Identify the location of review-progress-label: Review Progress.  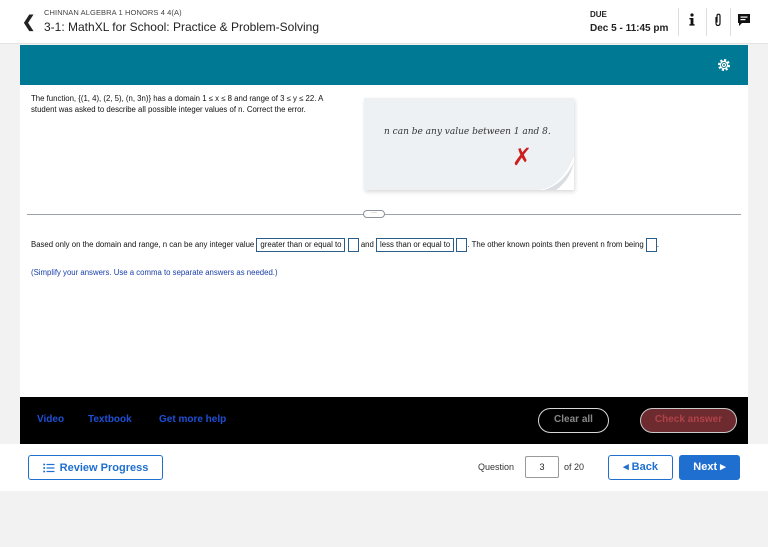
(104, 467).